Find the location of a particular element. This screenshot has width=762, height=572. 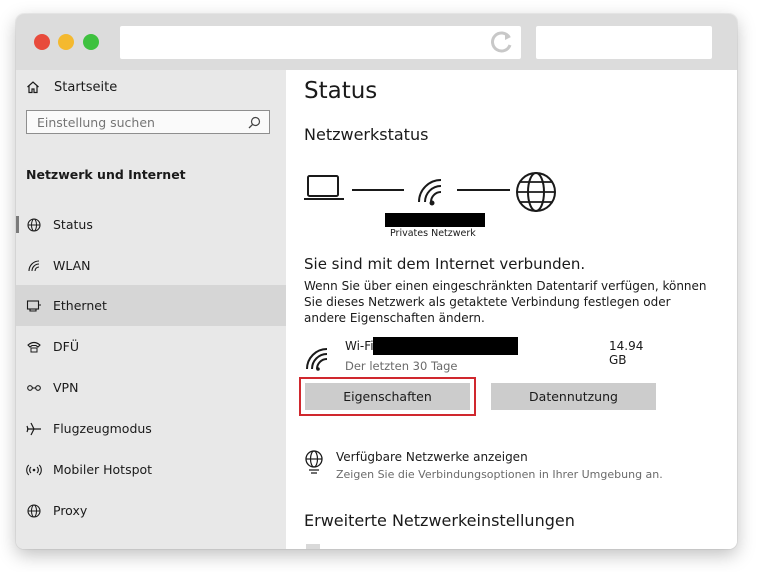

connection-status-text: Sie sind mit dem Internet verbunden. is located at coordinates (445, 264).